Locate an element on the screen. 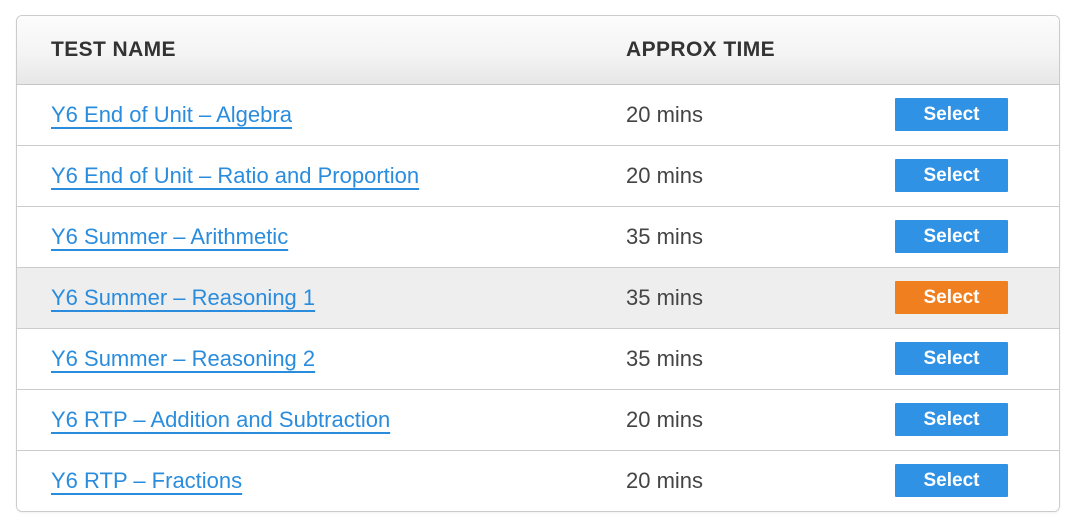  table-header: TEST NAME APPROX TIME is located at coordinates (538, 50).